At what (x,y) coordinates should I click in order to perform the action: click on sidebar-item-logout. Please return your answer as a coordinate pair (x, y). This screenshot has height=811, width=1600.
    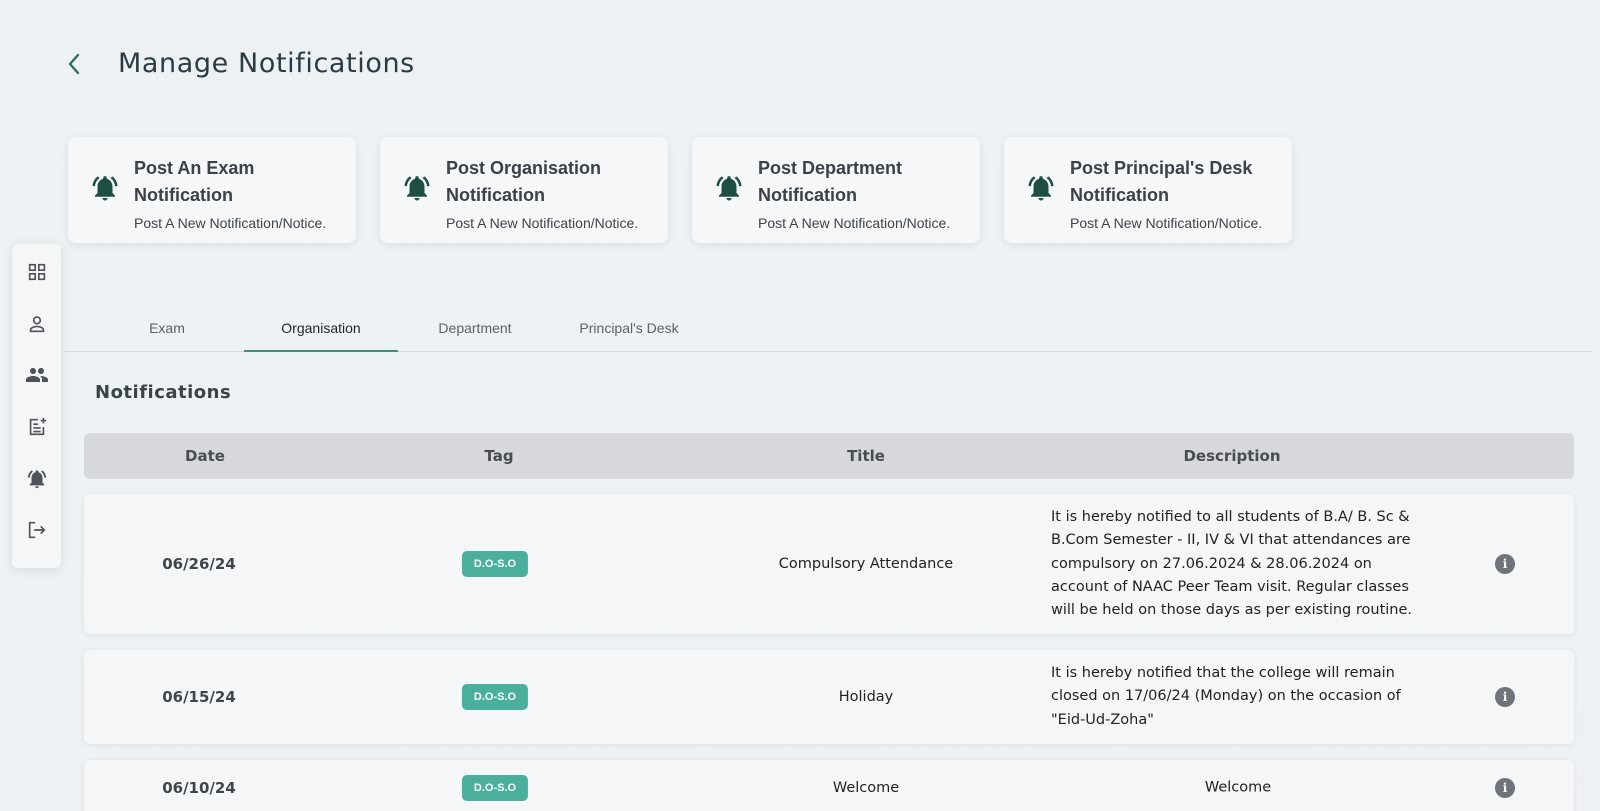
    Looking at the image, I should click on (37, 530).